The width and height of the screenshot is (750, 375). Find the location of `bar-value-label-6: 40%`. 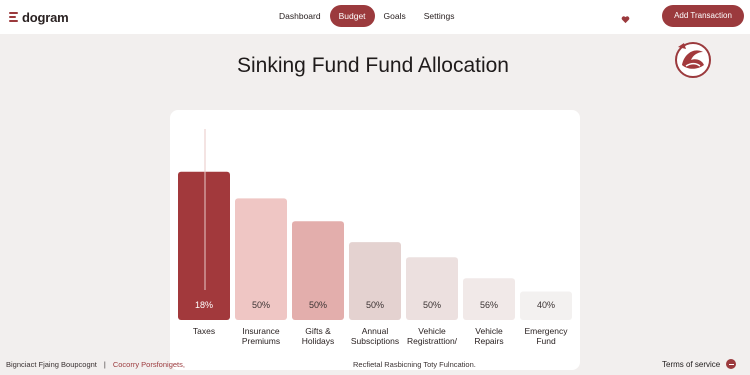

bar-value-label-6: 40% is located at coordinates (546, 305).